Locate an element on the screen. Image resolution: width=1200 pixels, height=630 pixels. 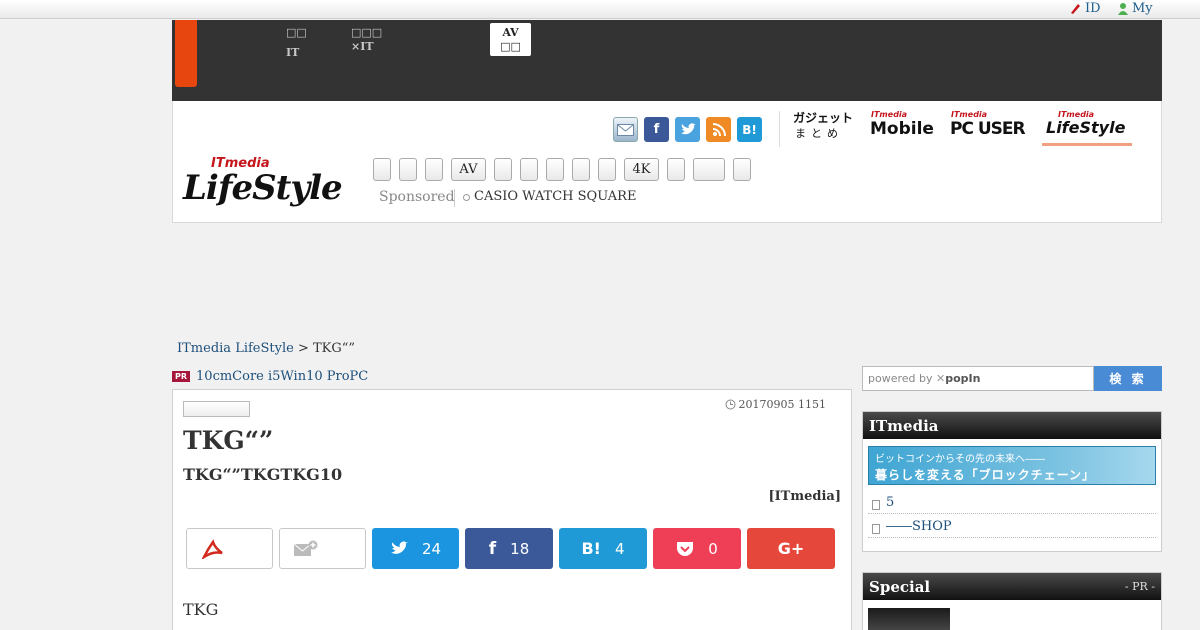
special-sidebox-header: Special - PR - is located at coordinates (1012, 586).